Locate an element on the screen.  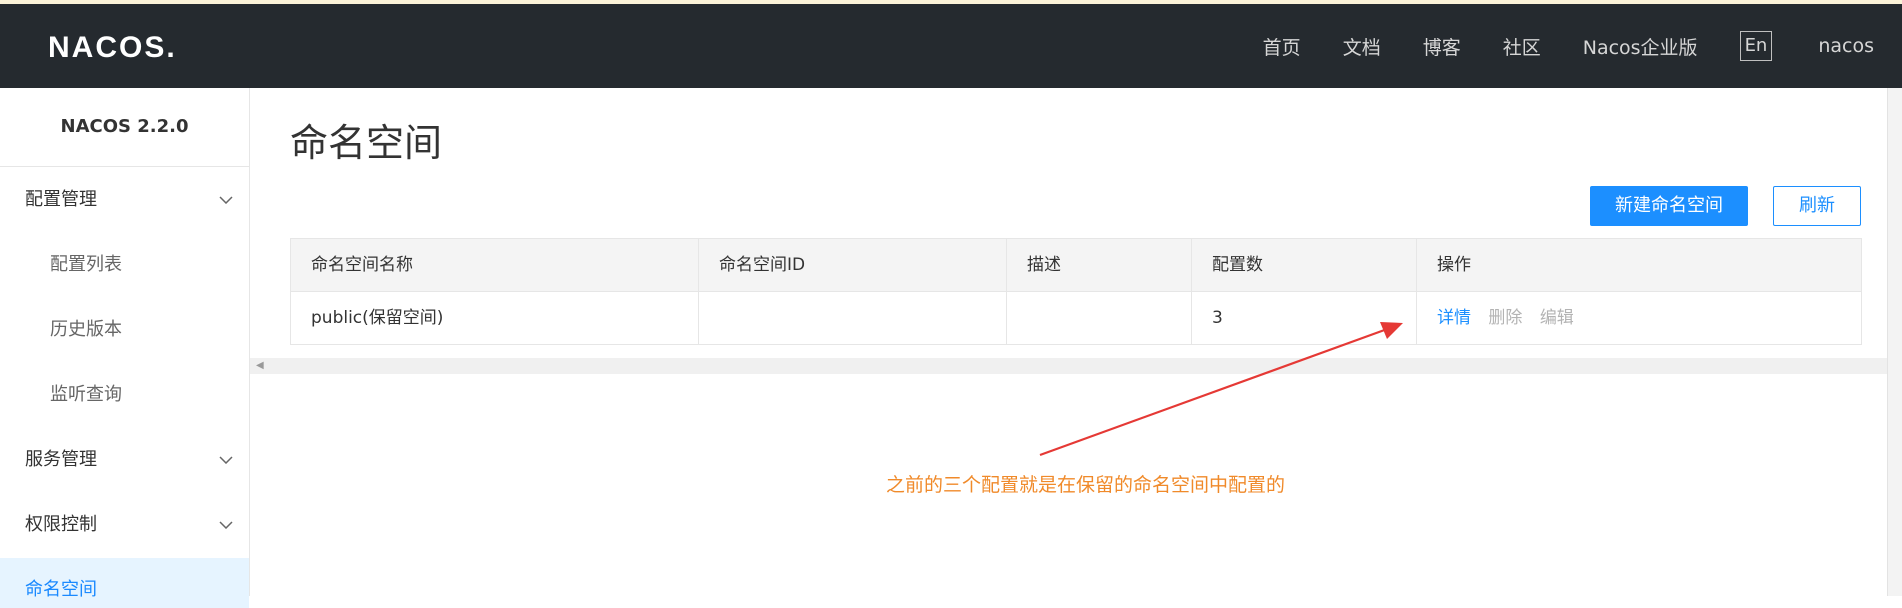
namespace-name-cell: public(保留空间) is located at coordinates (495, 318).